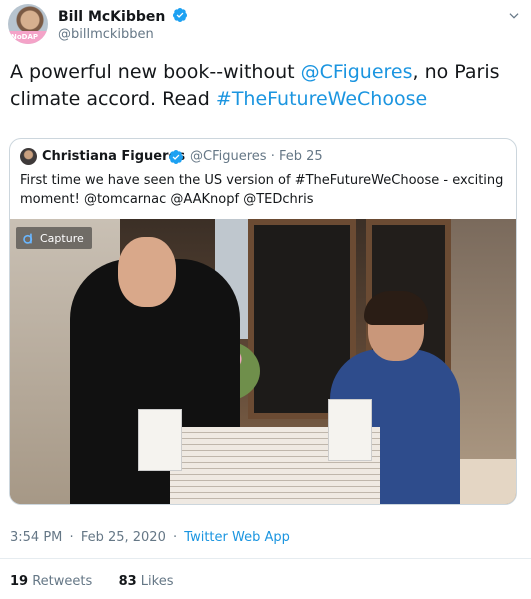  What do you see at coordinates (62, 238) in the screenshot?
I see `capture-label: Capture` at bounding box center [62, 238].